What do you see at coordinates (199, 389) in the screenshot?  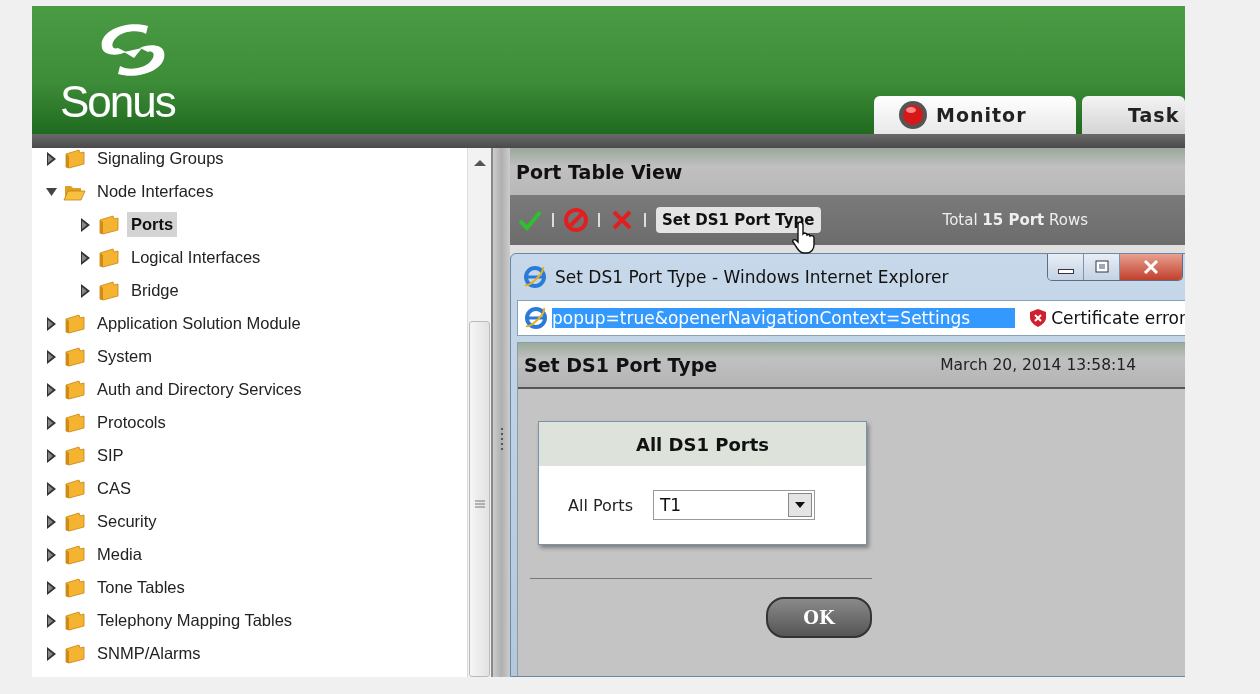 I see `tree-item: Auth and Directory Services` at bounding box center [199, 389].